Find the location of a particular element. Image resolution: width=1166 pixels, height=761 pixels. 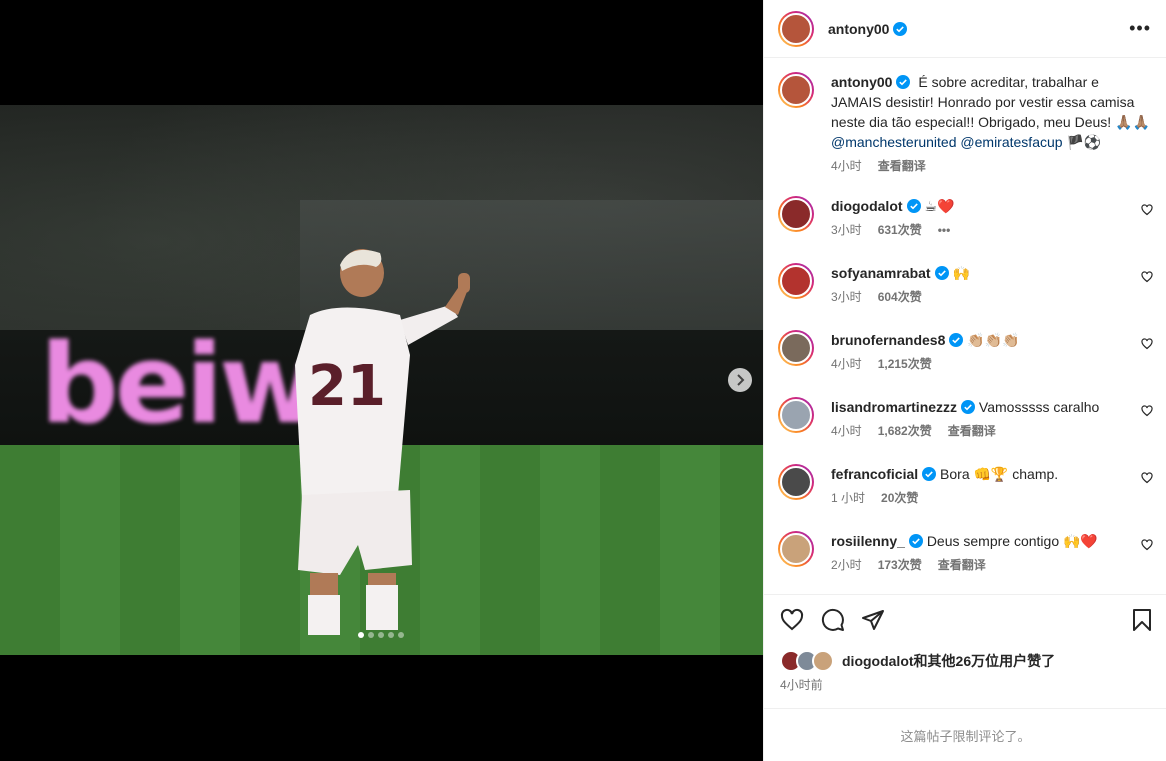

heart-icon is located at coordinates (792, 620).